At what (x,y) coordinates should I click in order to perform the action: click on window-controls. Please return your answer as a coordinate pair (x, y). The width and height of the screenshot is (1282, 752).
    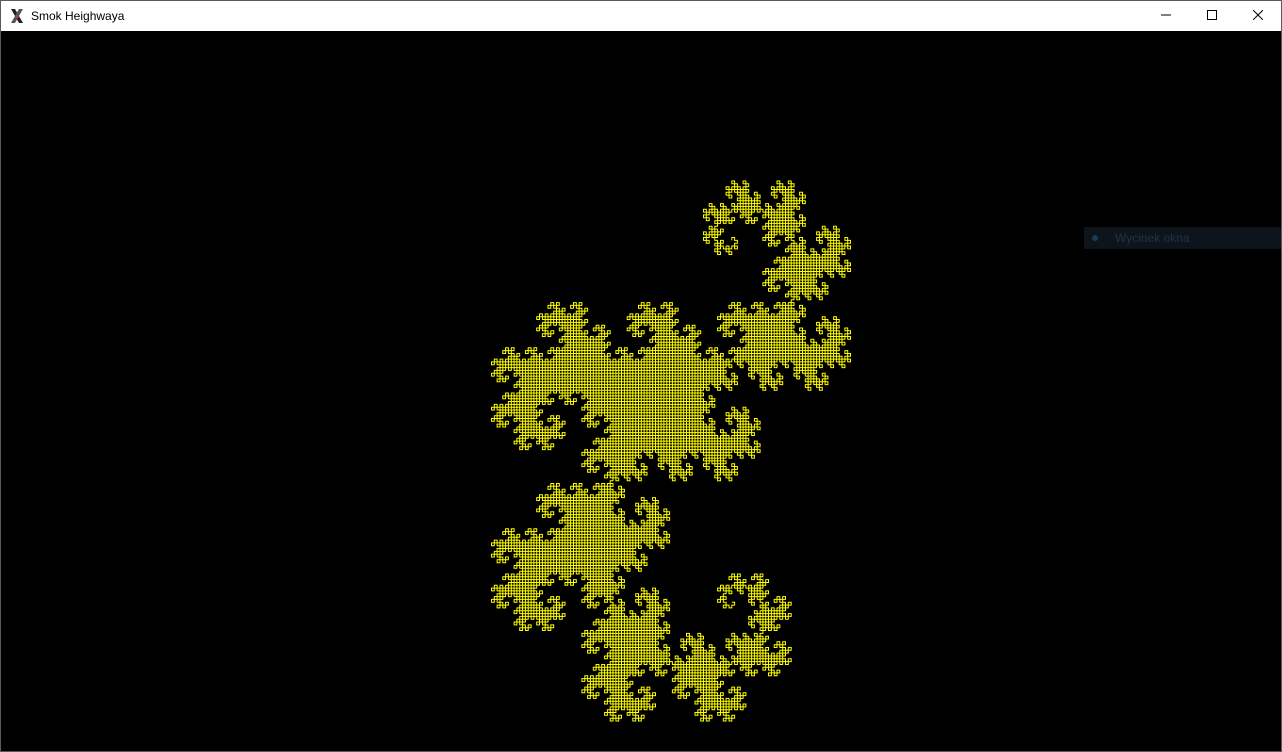
    Looking at the image, I should click on (1212, 16).